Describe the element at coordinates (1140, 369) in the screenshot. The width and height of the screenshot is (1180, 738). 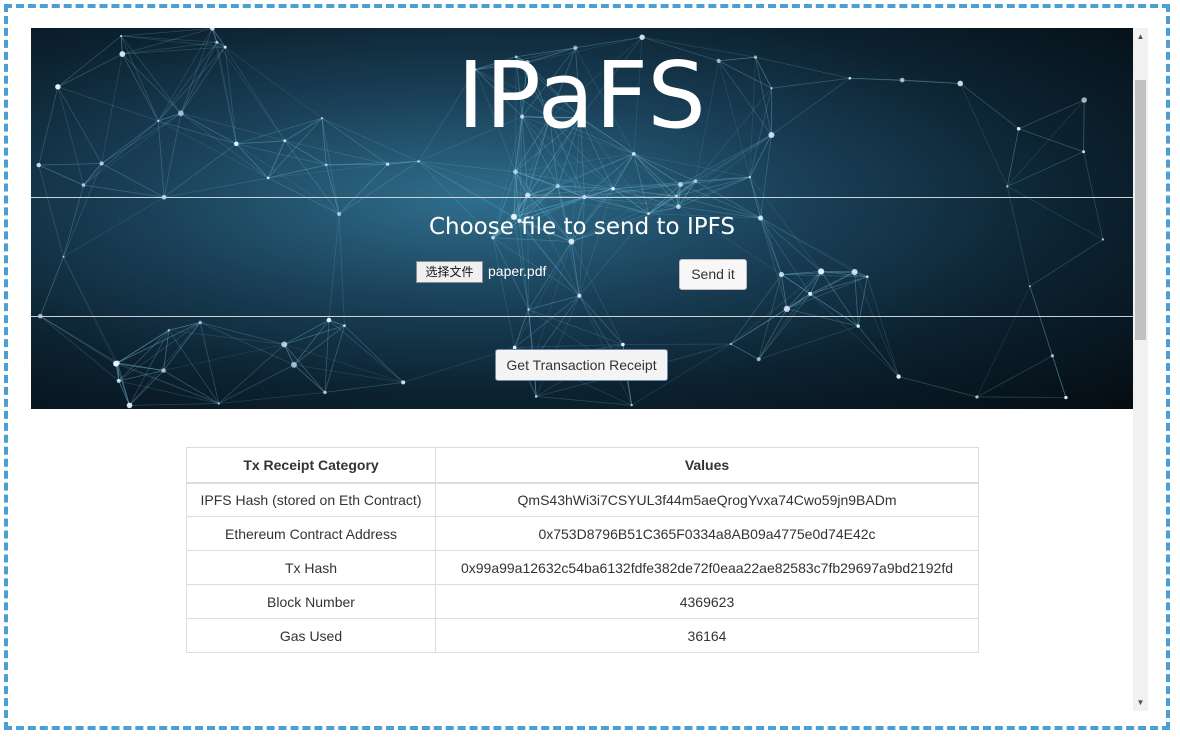
I see `vertical-scrollbar: ▲ ▼` at that location.